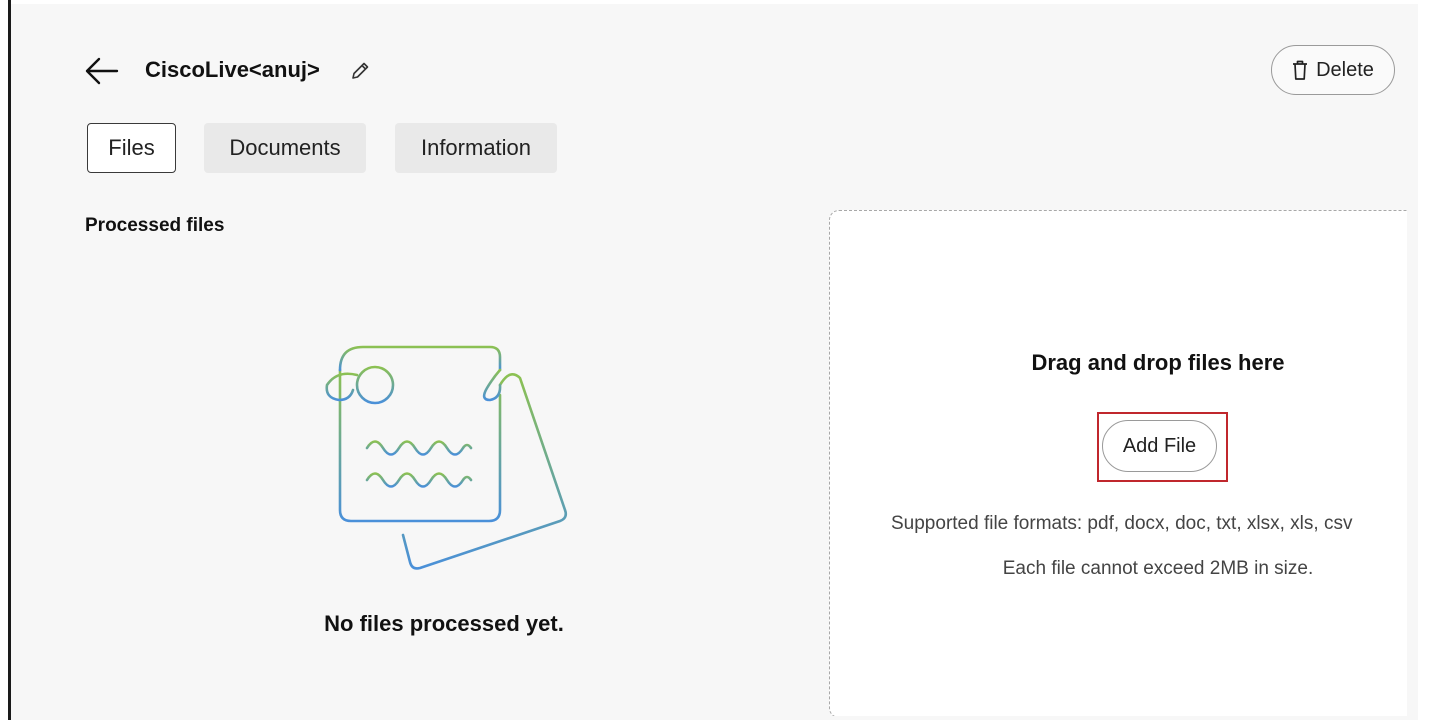 The image size is (1445, 720). Describe the element at coordinates (1159, 446) in the screenshot. I see `add-file-button: Add File` at that location.